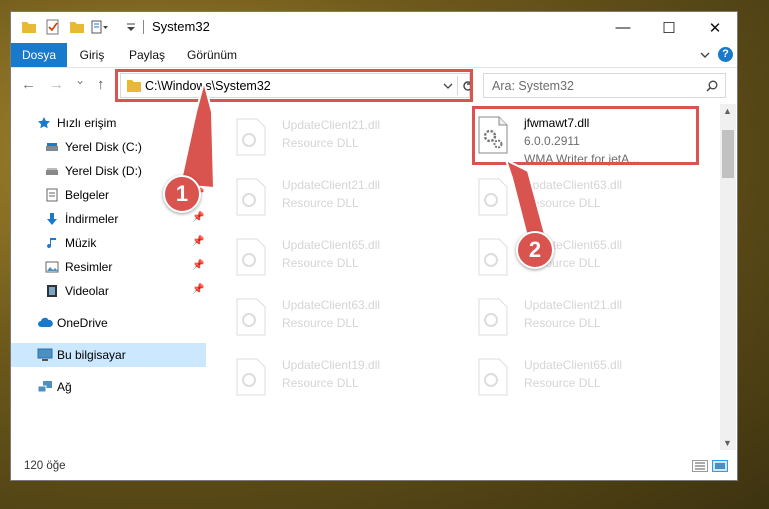 The height and width of the screenshot is (509, 769). What do you see at coordinates (535, 250) in the screenshot?
I see `callout-badge-2: 2` at bounding box center [535, 250].